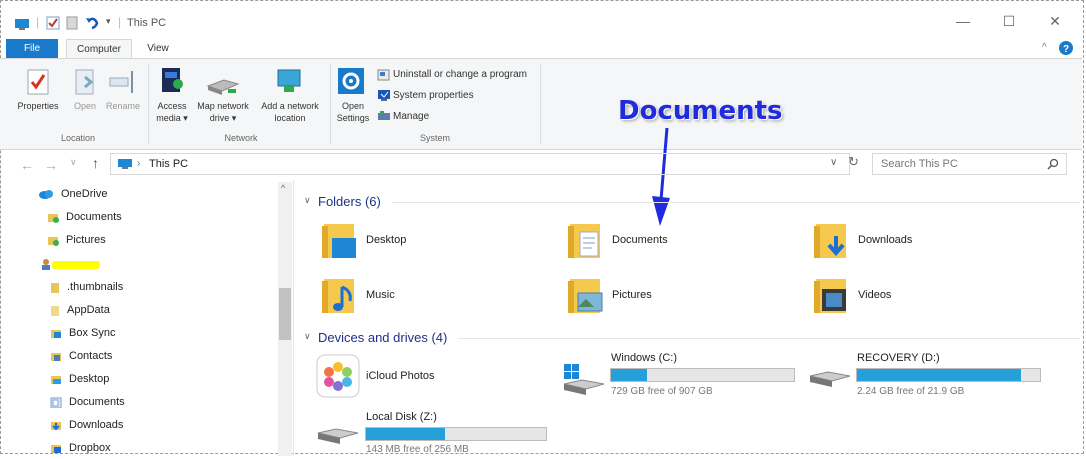 This screenshot has height=459, width=1086. I want to click on folder-tile-music: Music, so click(420, 296).